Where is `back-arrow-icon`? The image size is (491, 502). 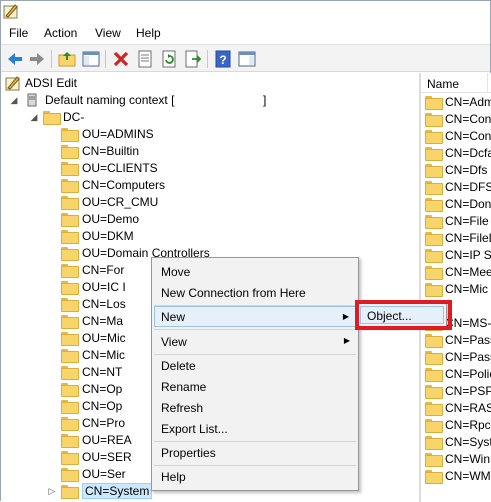
back-arrow-icon is located at coordinates (15, 59).